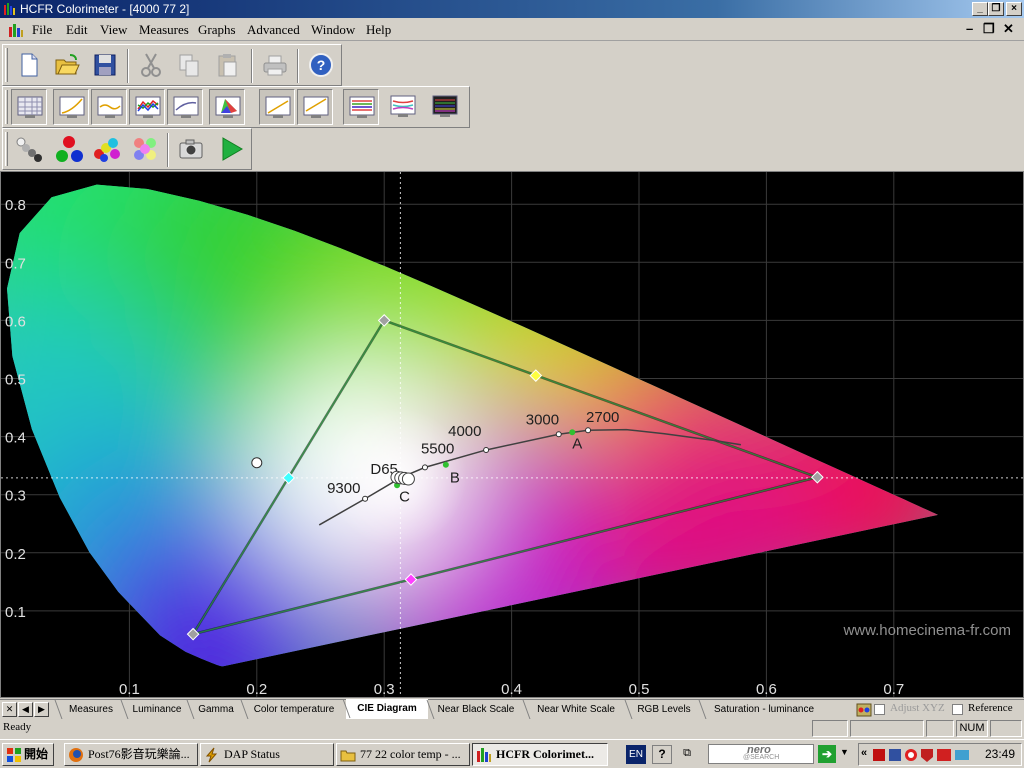  I want to click on paste-button, so click(227, 65).